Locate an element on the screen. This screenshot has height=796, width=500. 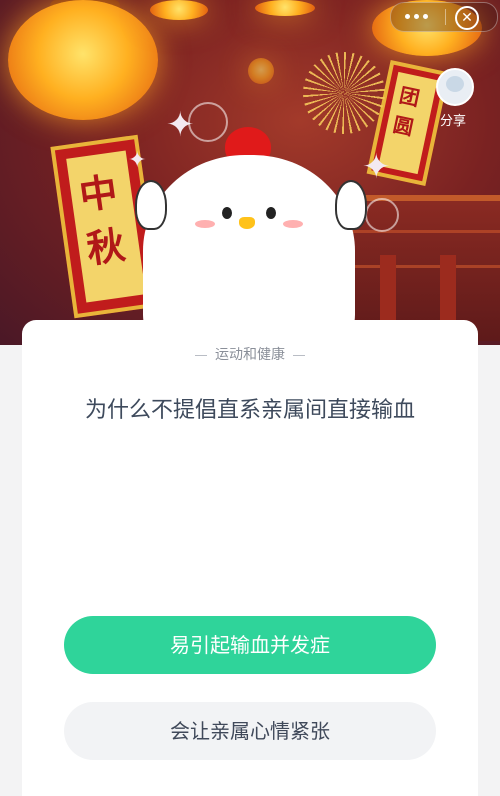
chick-body is located at coordinates (249, 250).